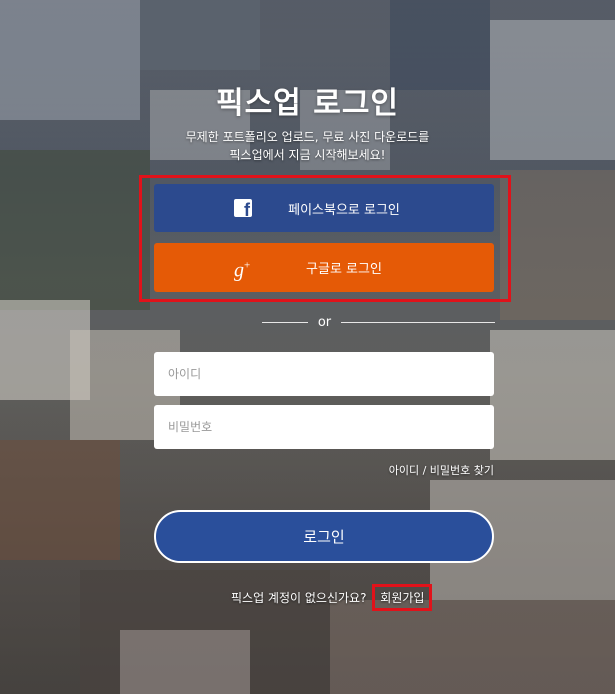 Image resolution: width=615 pixels, height=694 pixels. Describe the element at coordinates (441, 470) in the screenshot. I see `find-id-password-link: 아이디 / 비밀번호 찾기` at that location.